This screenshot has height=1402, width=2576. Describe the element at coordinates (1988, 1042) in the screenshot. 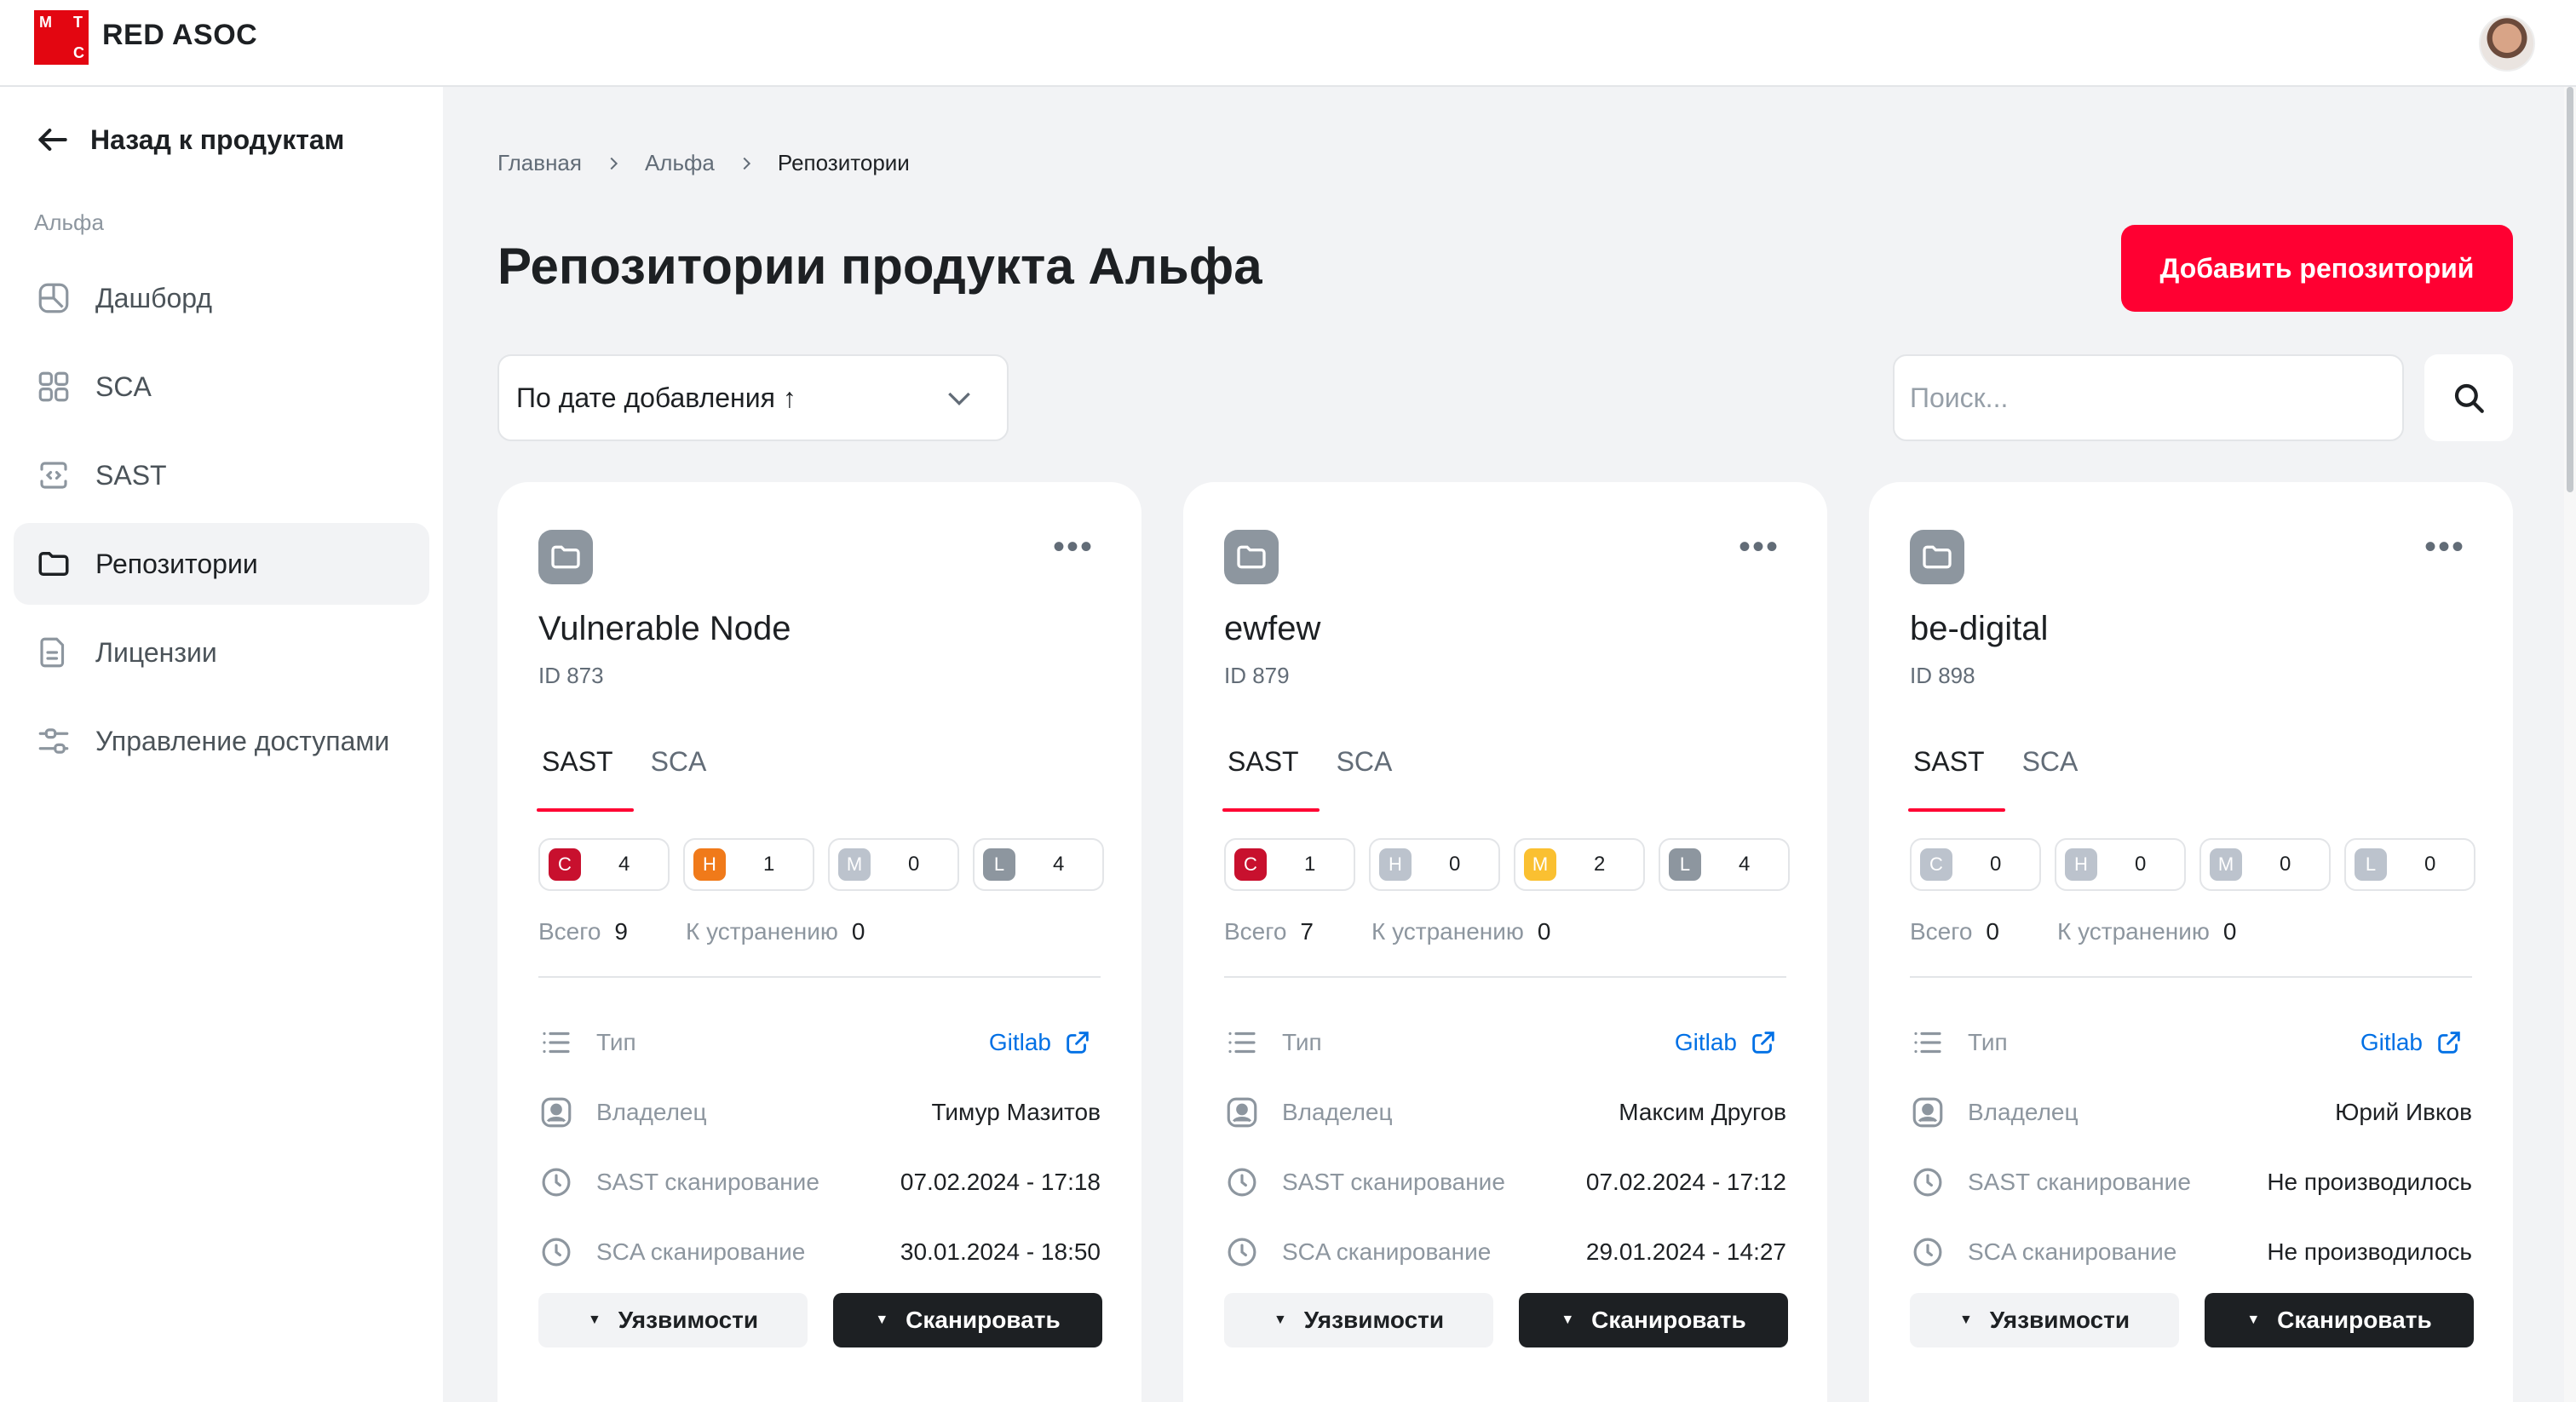

I see `type-label: Тип` at that location.